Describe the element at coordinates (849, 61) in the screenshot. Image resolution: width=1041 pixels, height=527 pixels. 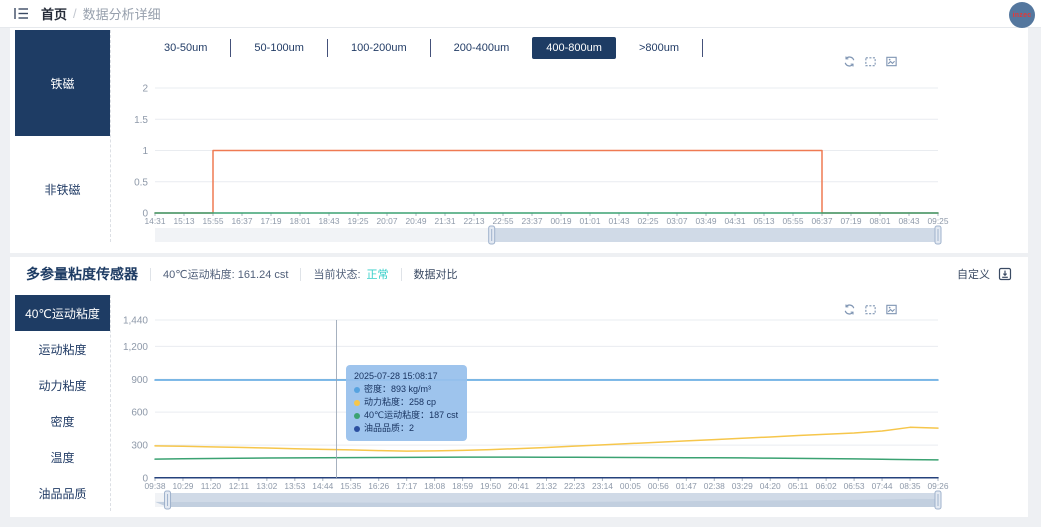
I see `restore-icon` at that location.